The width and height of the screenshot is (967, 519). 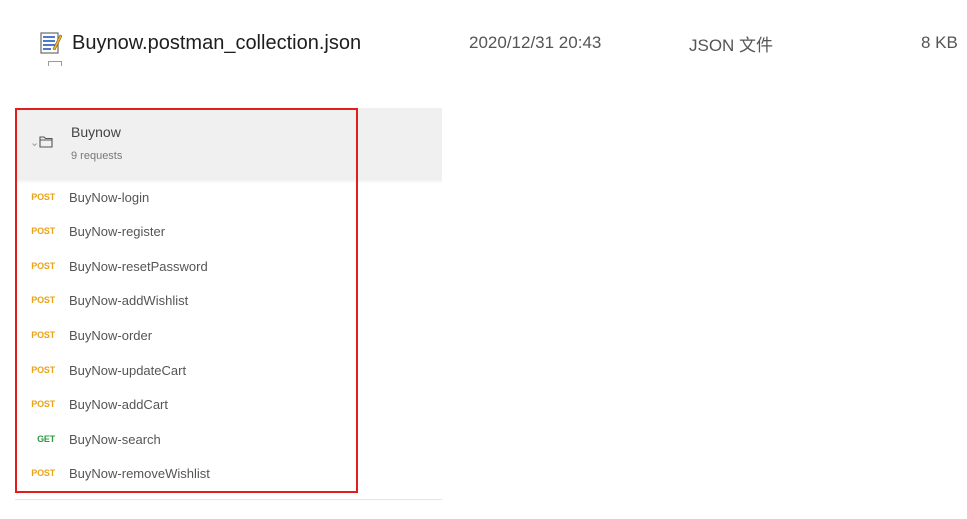 What do you see at coordinates (51, 43) in the screenshot?
I see `json-file-icon` at bounding box center [51, 43].